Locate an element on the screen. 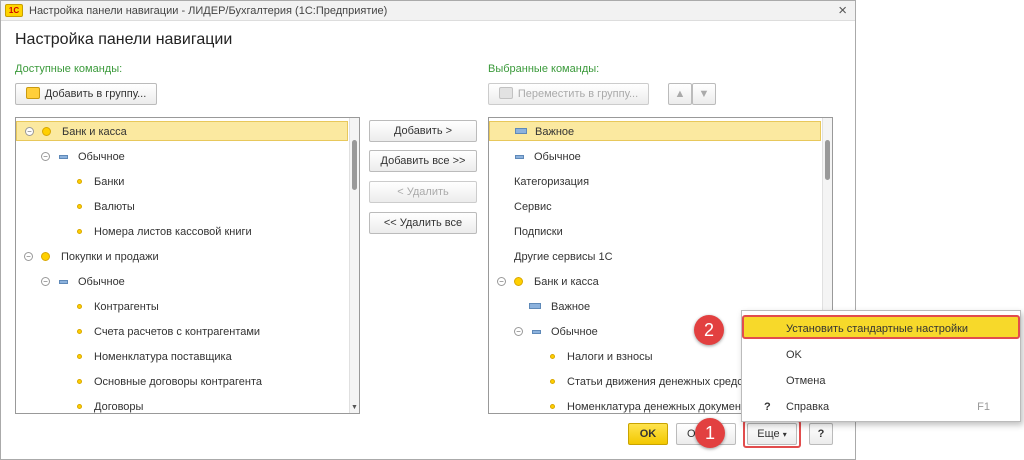 This screenshot has height=460, width=1024. move-to-group-icon is located at coordinates (505, 93).